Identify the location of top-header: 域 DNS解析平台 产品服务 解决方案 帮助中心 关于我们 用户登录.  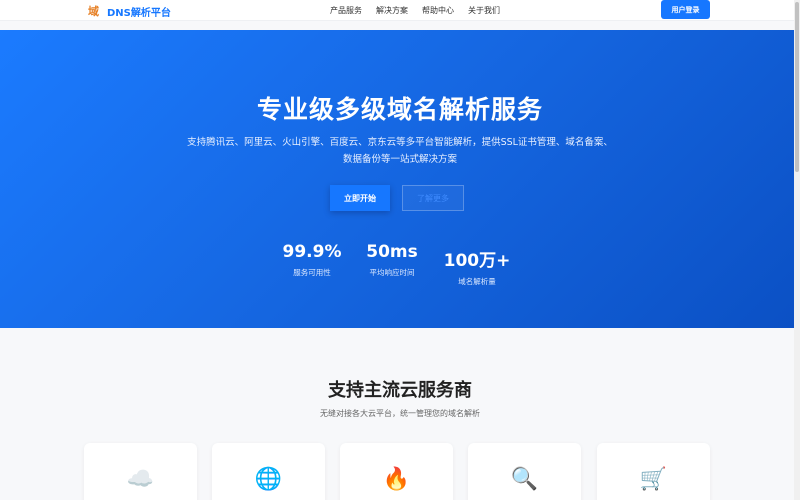
(400, 10).